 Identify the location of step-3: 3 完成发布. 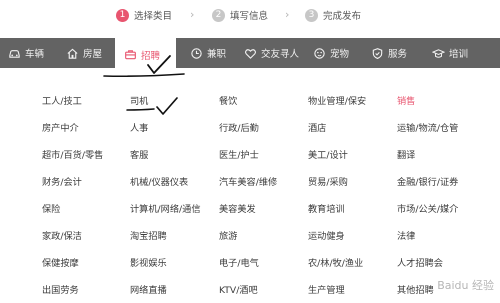
(333, 15).